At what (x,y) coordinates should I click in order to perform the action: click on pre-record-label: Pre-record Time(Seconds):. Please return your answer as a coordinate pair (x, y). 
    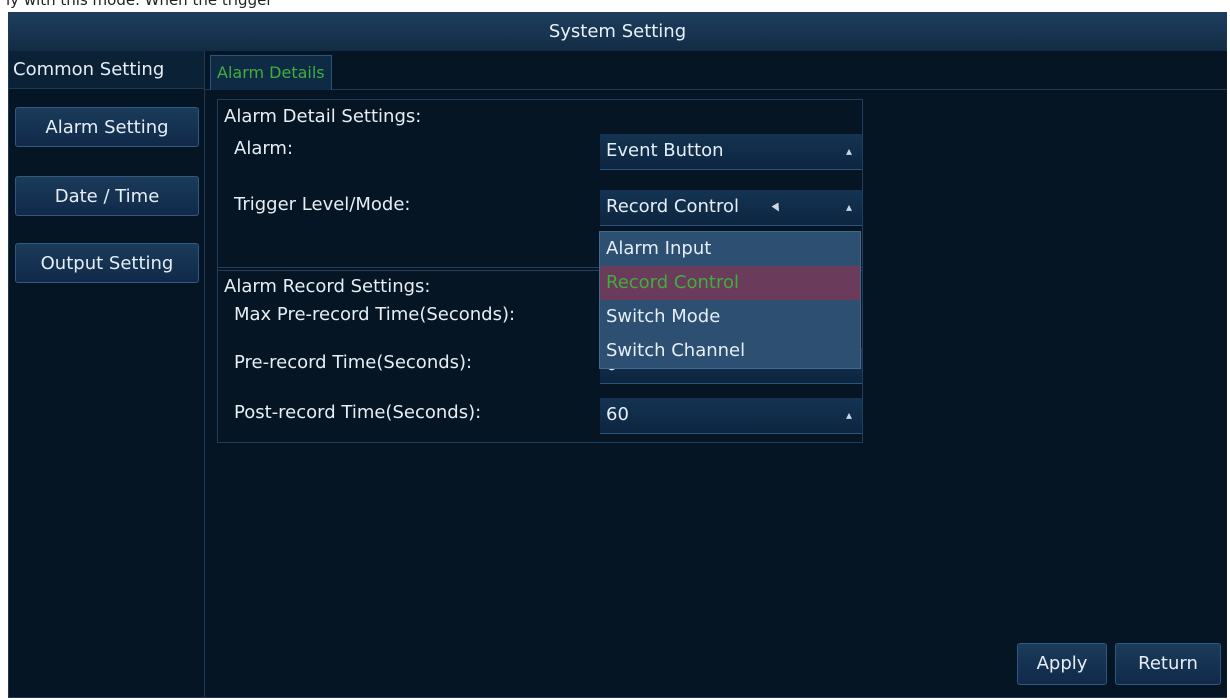
    Looking at the image, I should click on (353, 362).